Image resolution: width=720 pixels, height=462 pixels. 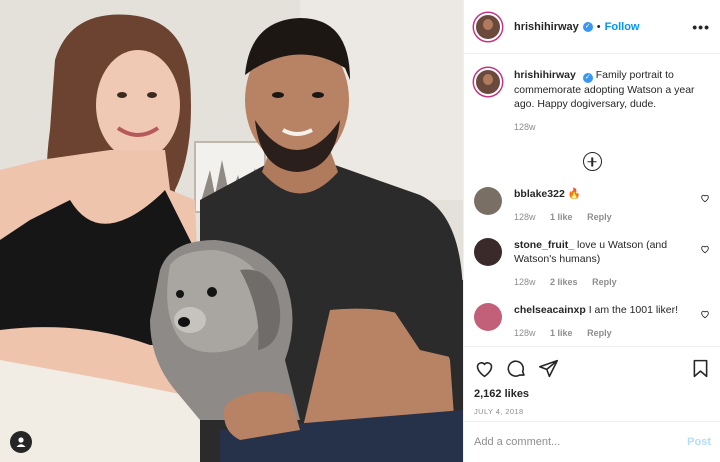 What do you see at coordinates (699, 442) in the screenshot?
I see `post-button: Post` at bounding box center [699, 442].